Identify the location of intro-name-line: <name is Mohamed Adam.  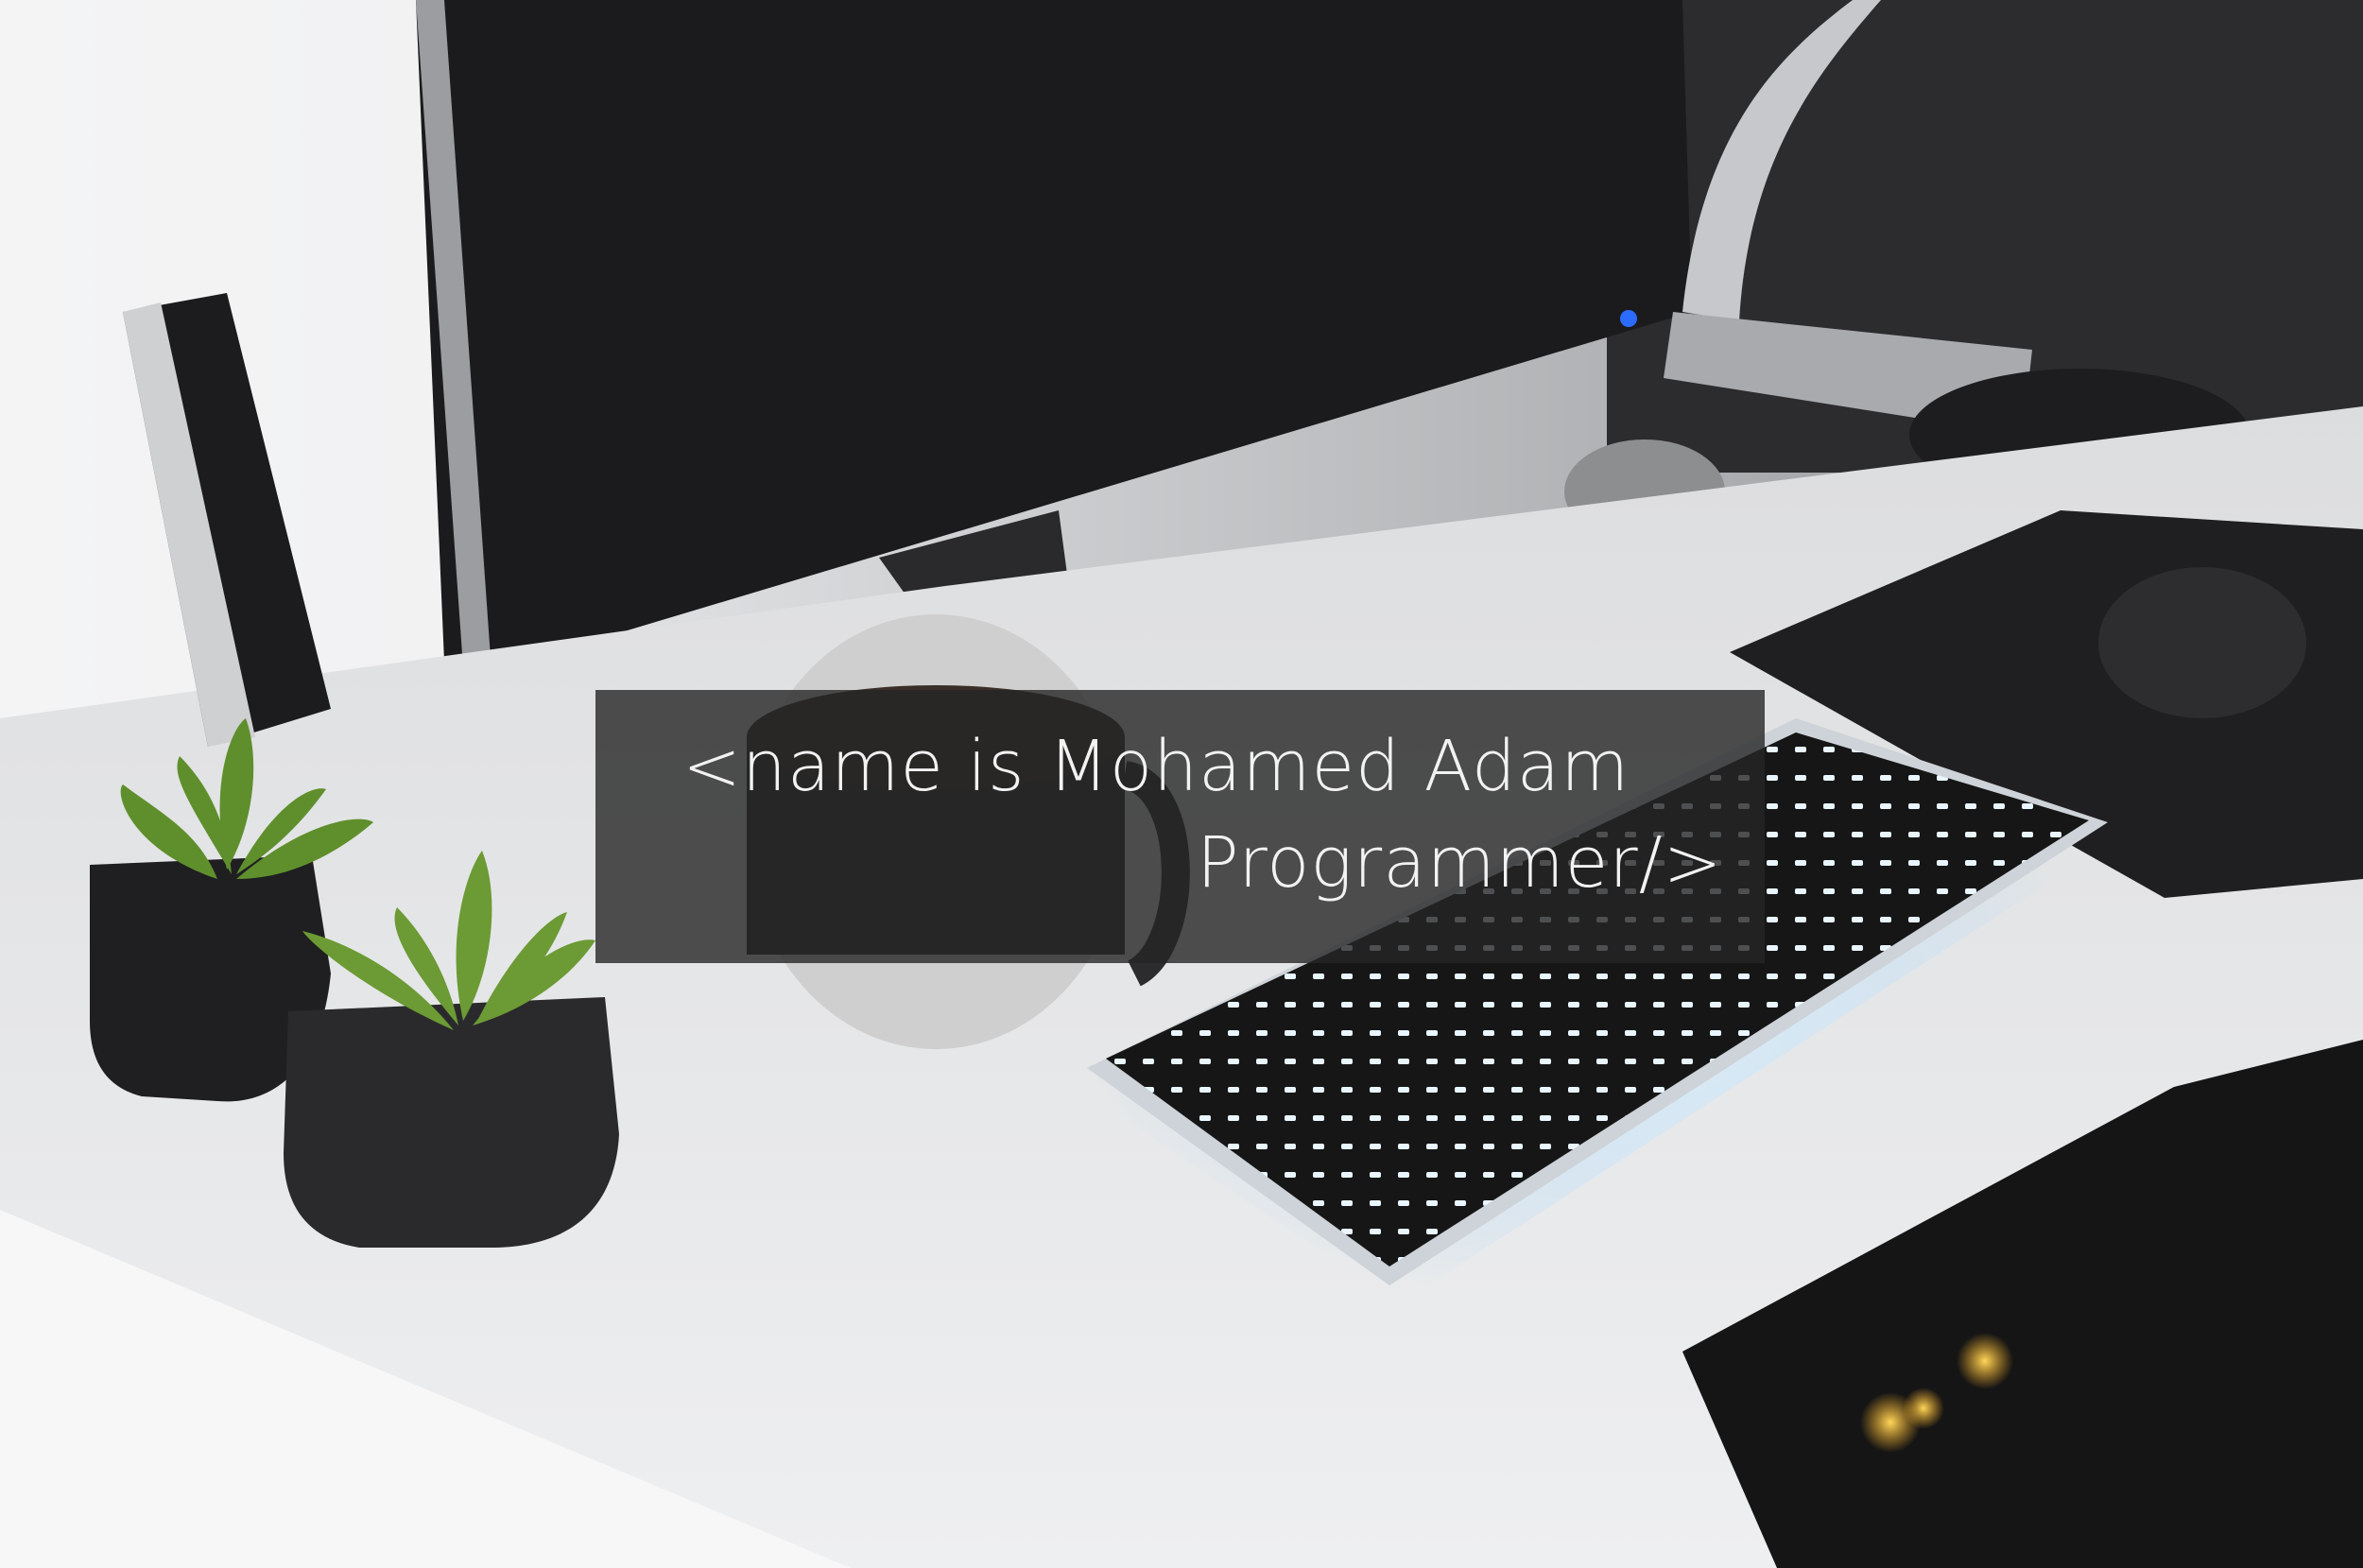
(1156, 766).